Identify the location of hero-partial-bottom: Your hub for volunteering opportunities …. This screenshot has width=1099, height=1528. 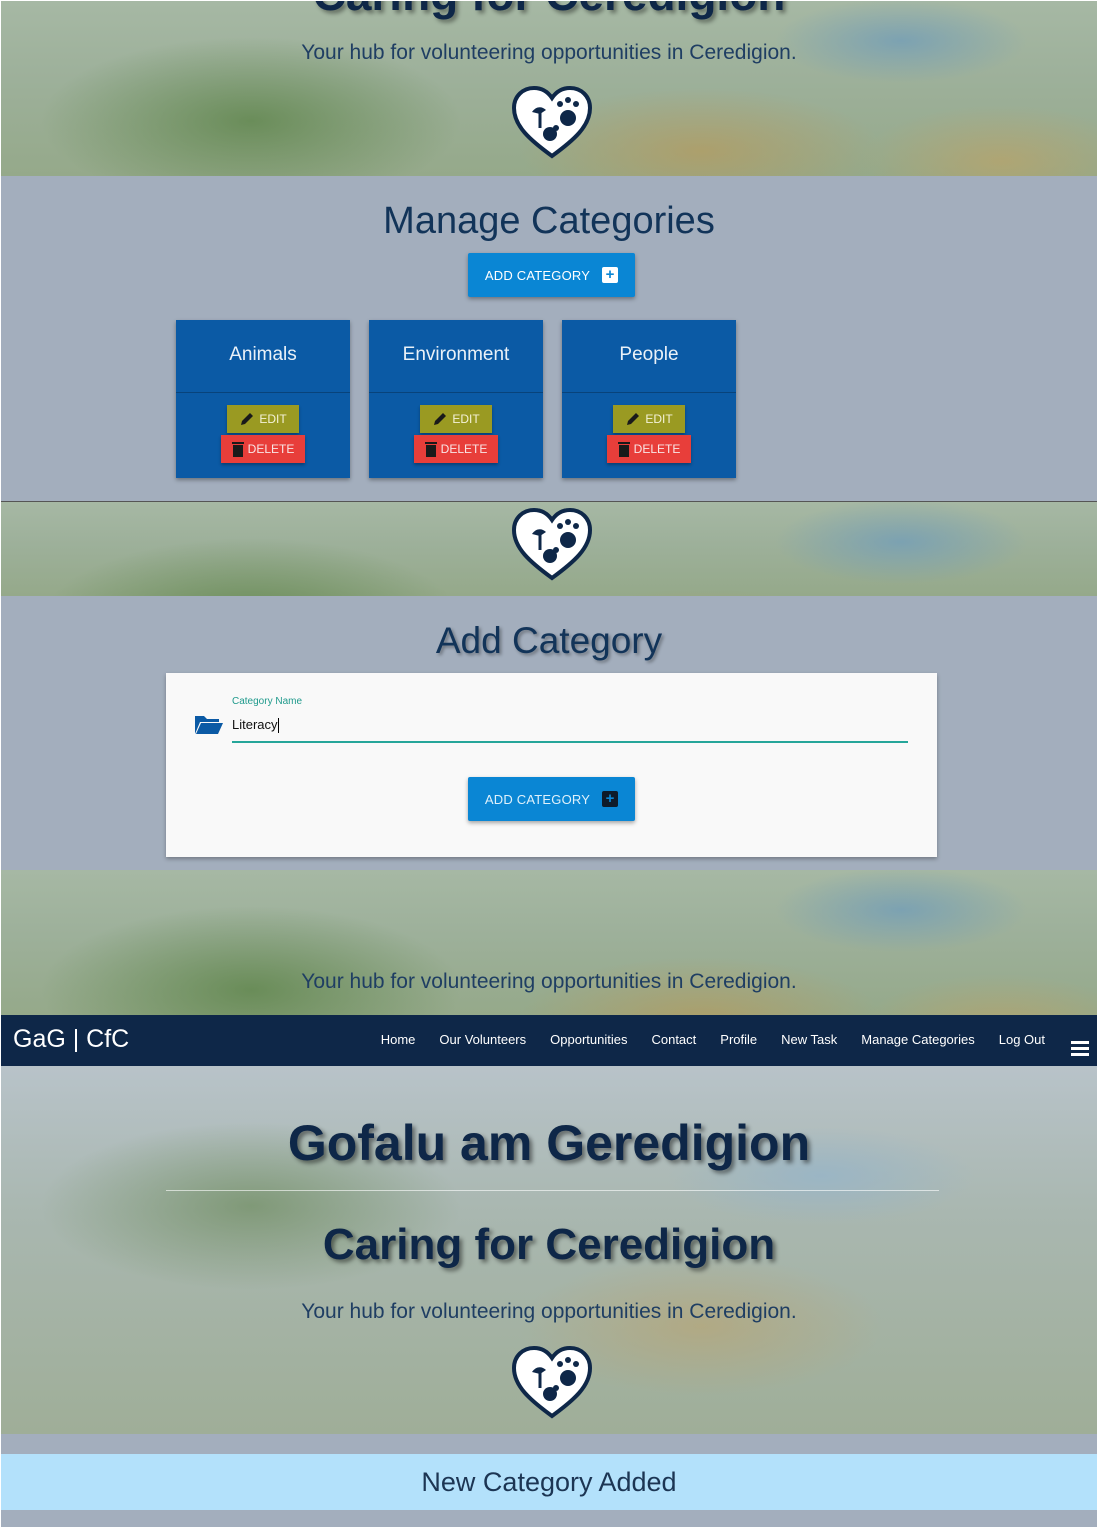
(549, 942).